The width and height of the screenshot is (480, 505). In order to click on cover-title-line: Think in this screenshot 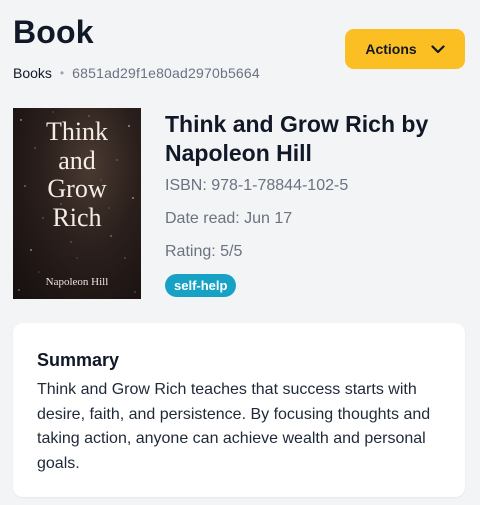, I will do `click(77, 131)`.